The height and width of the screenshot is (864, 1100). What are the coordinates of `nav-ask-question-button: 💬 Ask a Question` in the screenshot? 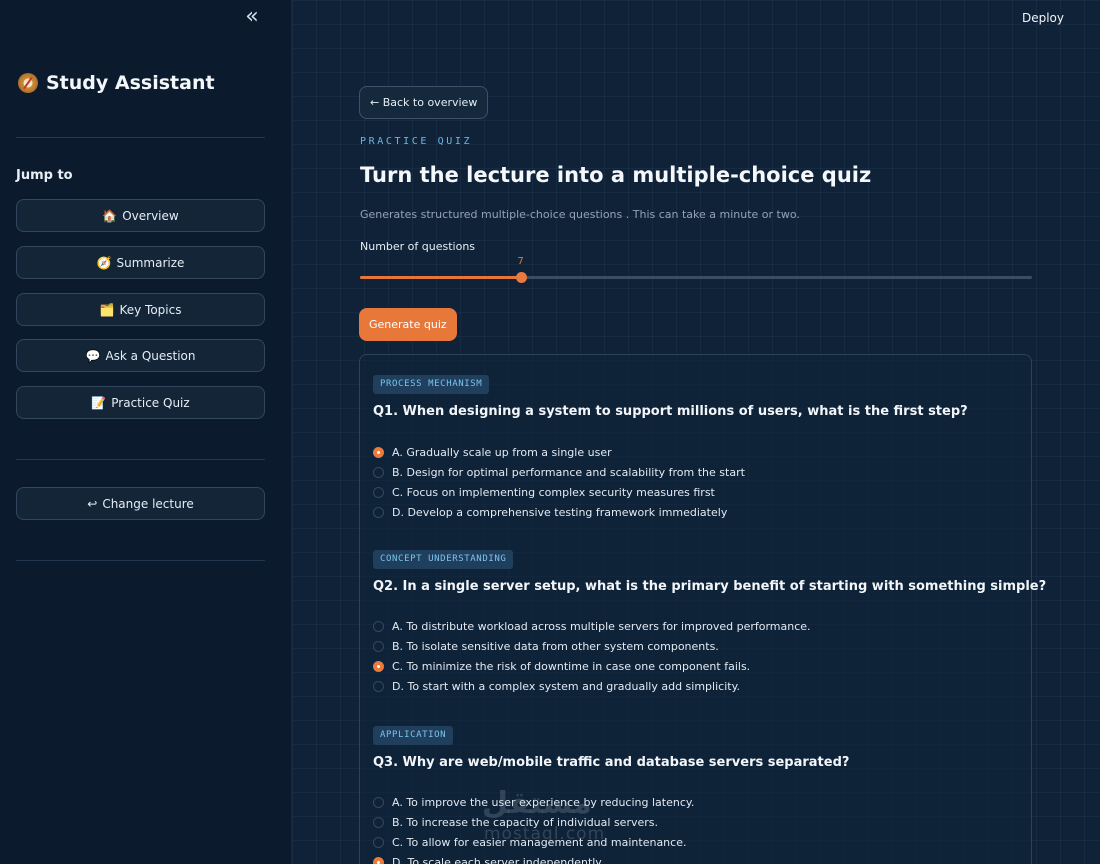 It's located at (140, 355).